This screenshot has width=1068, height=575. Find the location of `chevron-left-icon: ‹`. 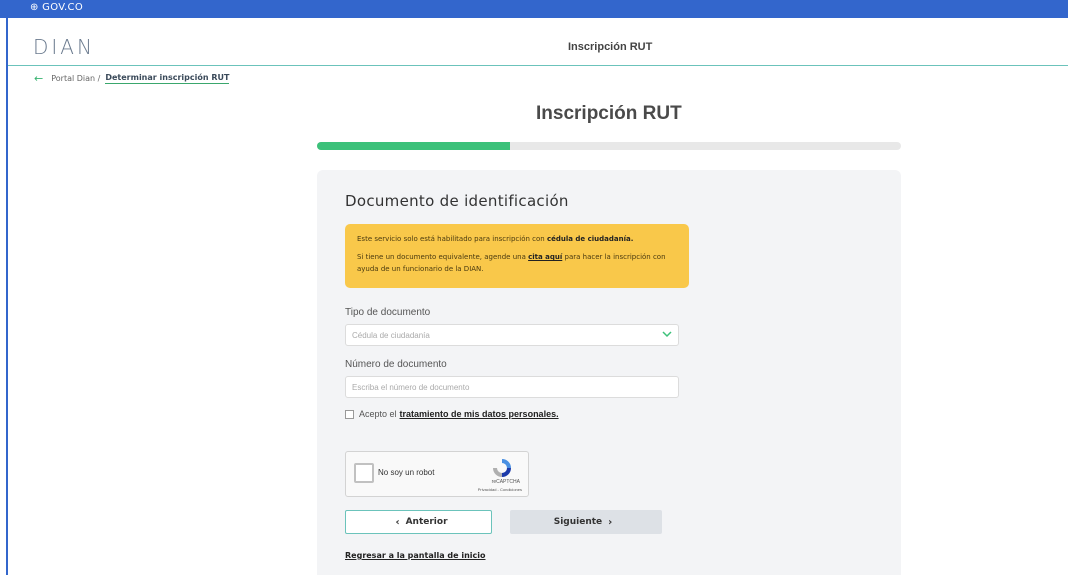

chevron-left-icon: ‹ is located at coordinates (397, 522).